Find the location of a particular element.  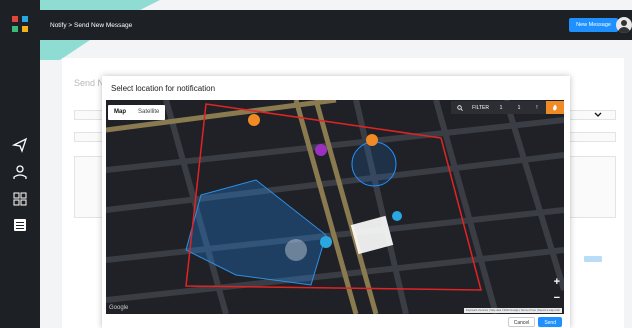

breadcrumb: Notify > Send New Message is located at coordinates (91, 25).